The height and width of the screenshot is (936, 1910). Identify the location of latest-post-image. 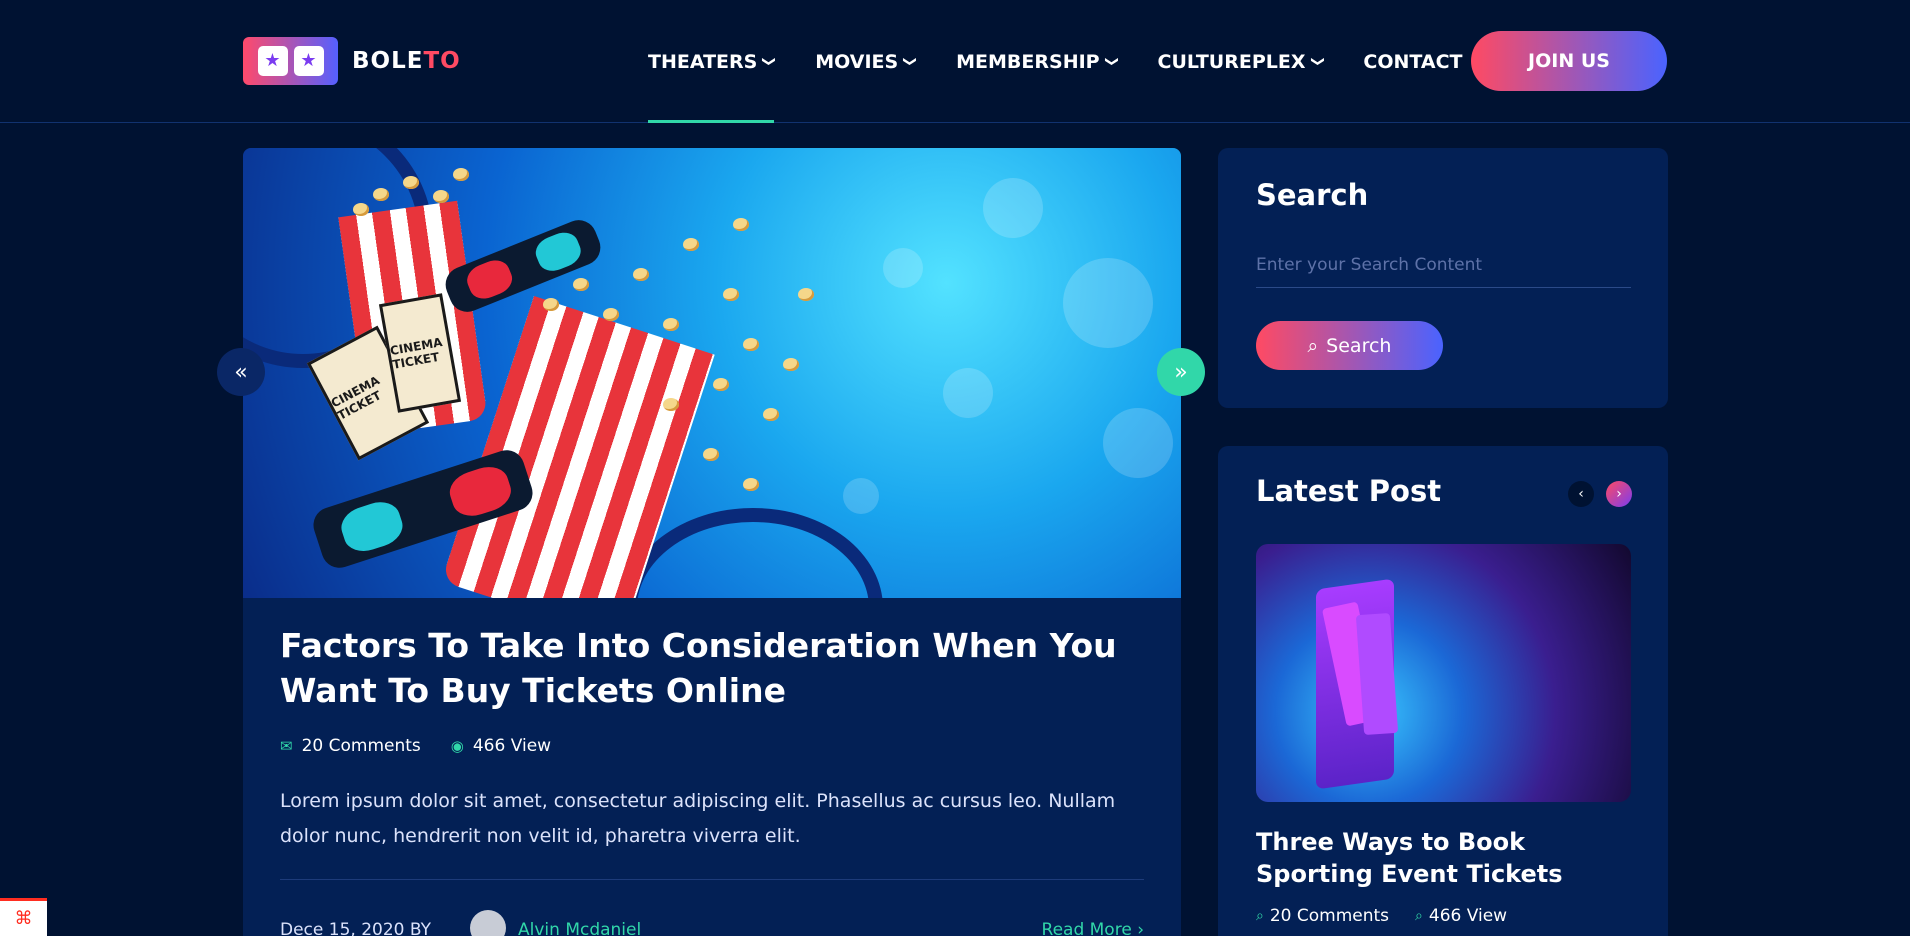
(1443, 673).